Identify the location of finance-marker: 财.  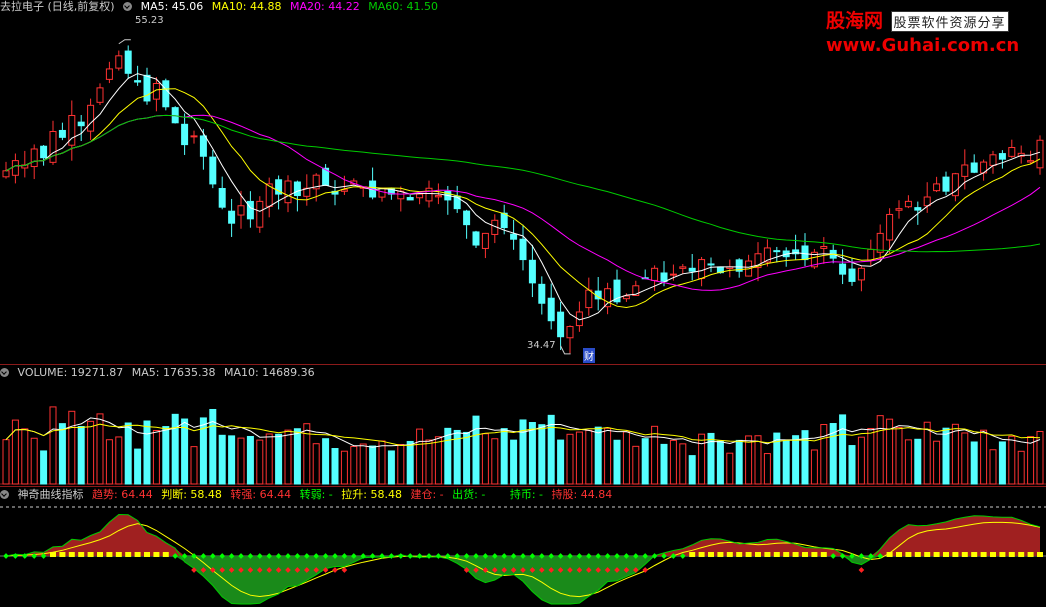
(589, 355).